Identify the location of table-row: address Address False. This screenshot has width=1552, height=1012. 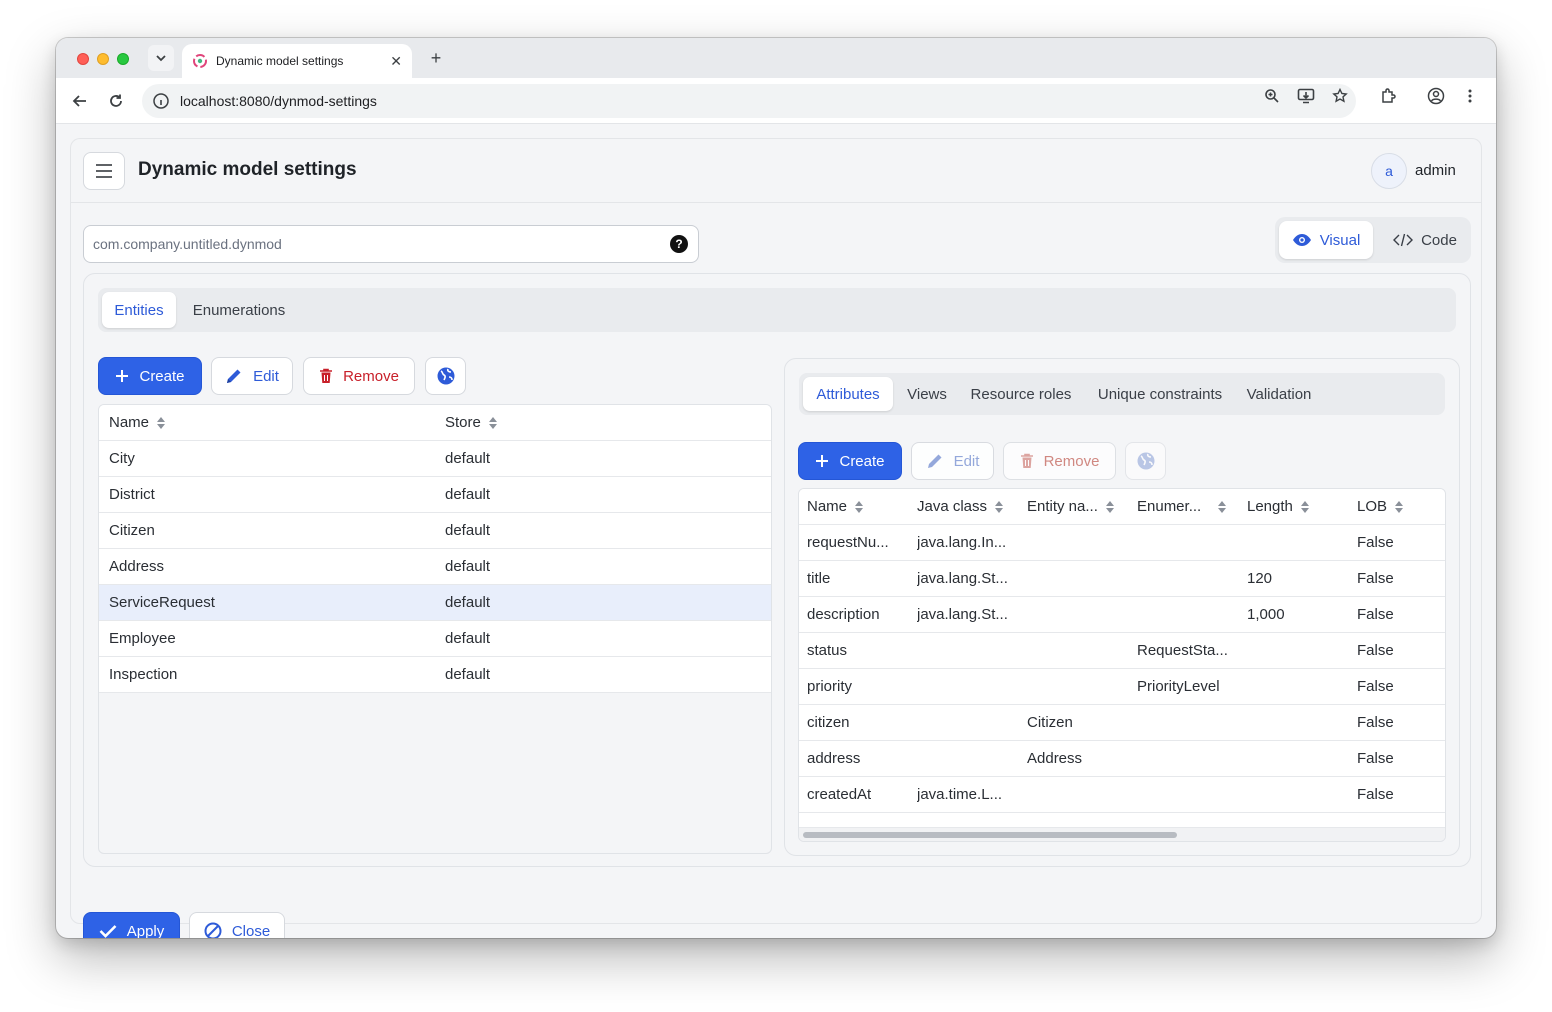
(1122, 759).